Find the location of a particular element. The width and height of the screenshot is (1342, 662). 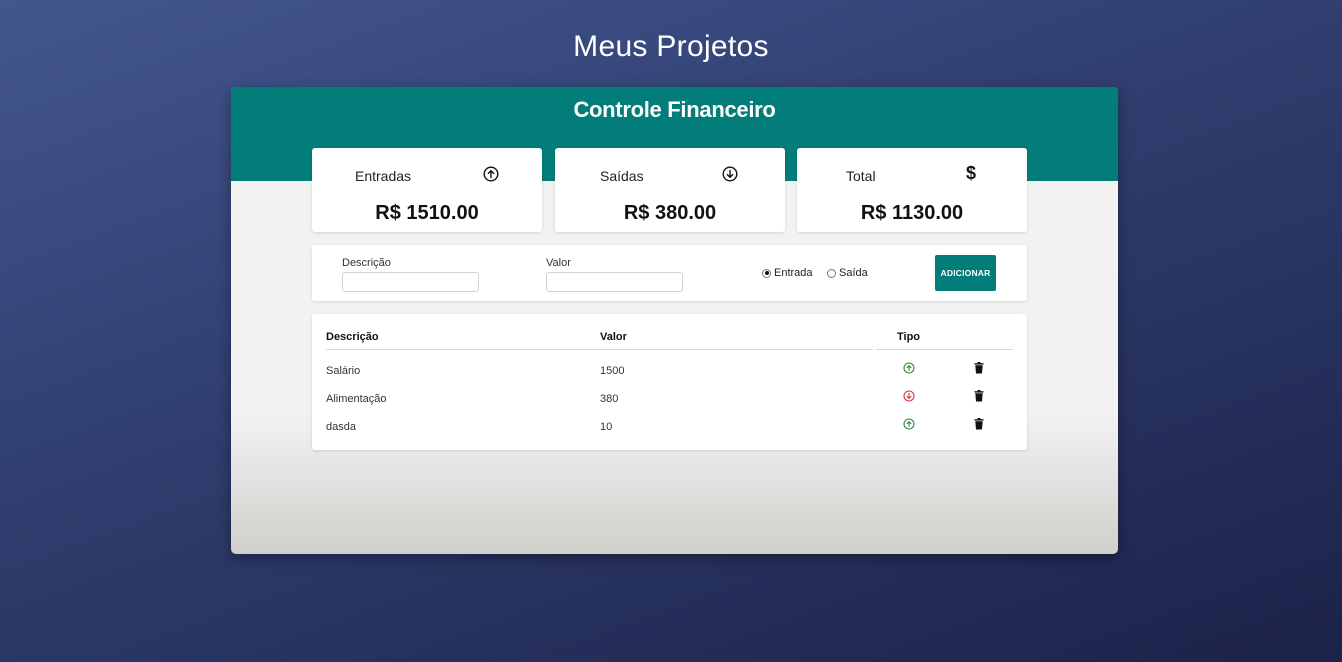

radio-entrada-label: Entrada is located at coordinates (793, 273).